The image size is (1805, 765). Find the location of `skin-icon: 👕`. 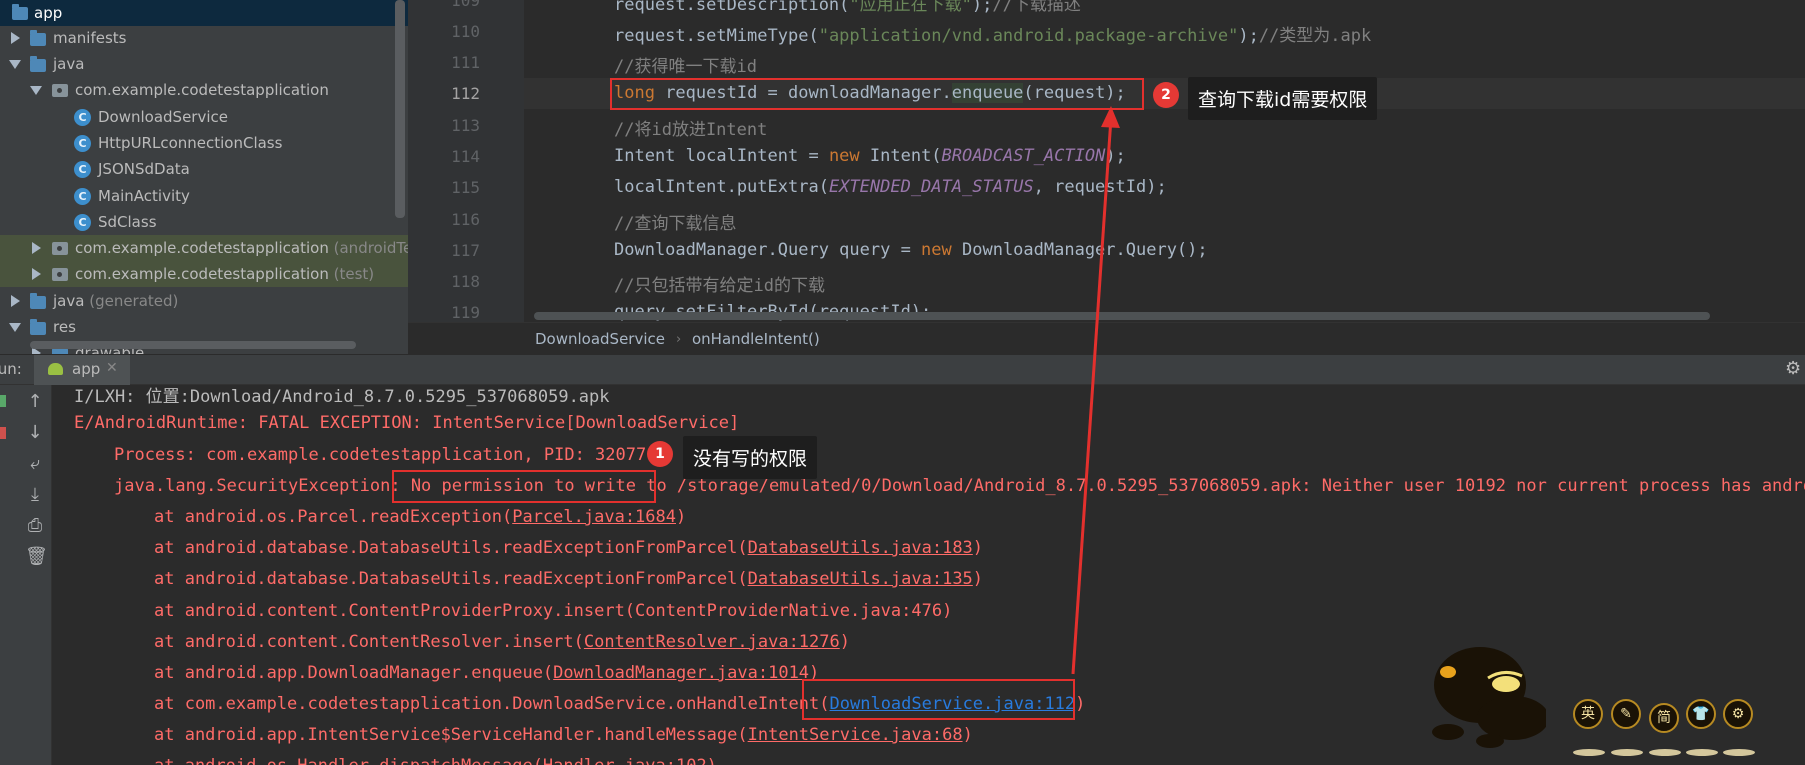

skin-icon: 👕 is located at coordinates (1701, 714).